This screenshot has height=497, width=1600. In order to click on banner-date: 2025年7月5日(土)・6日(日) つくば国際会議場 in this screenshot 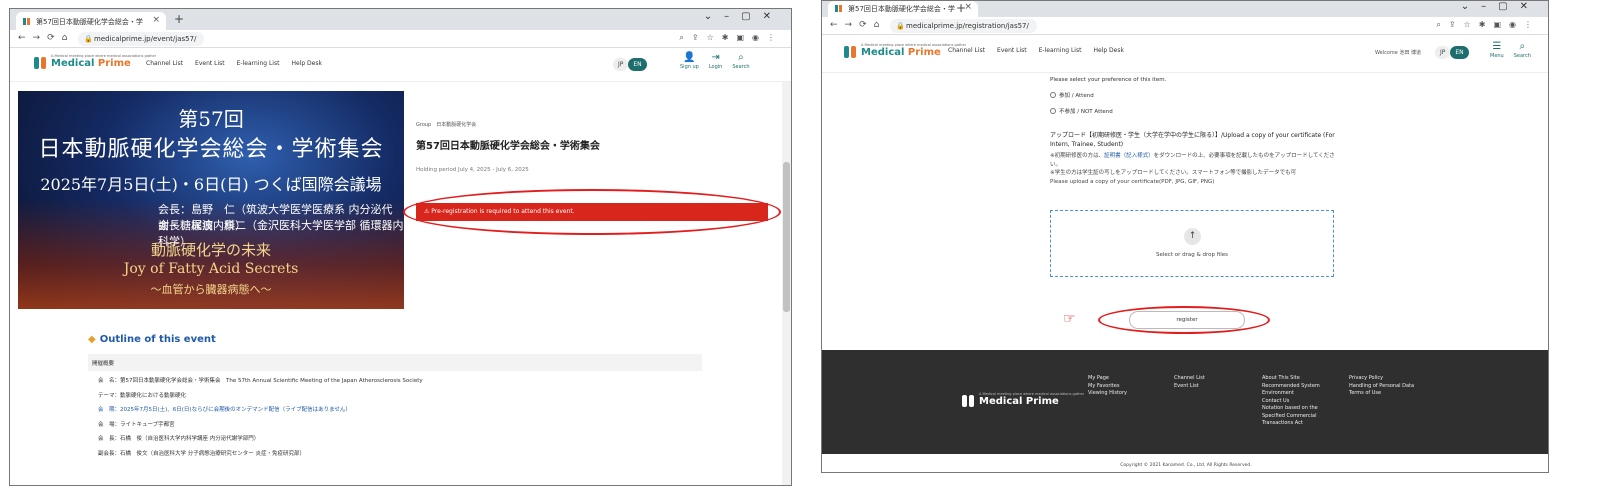, I will do `click(211, 184)`.